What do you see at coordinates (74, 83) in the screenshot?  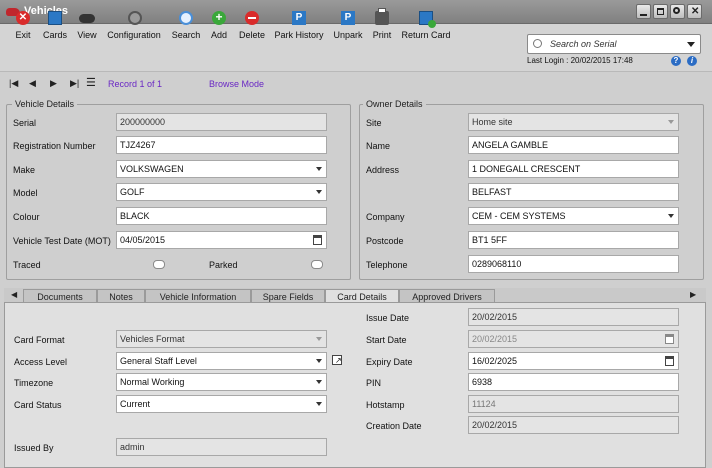 I see `last-record-icon: ▶|` at bounding box center [74, 83].